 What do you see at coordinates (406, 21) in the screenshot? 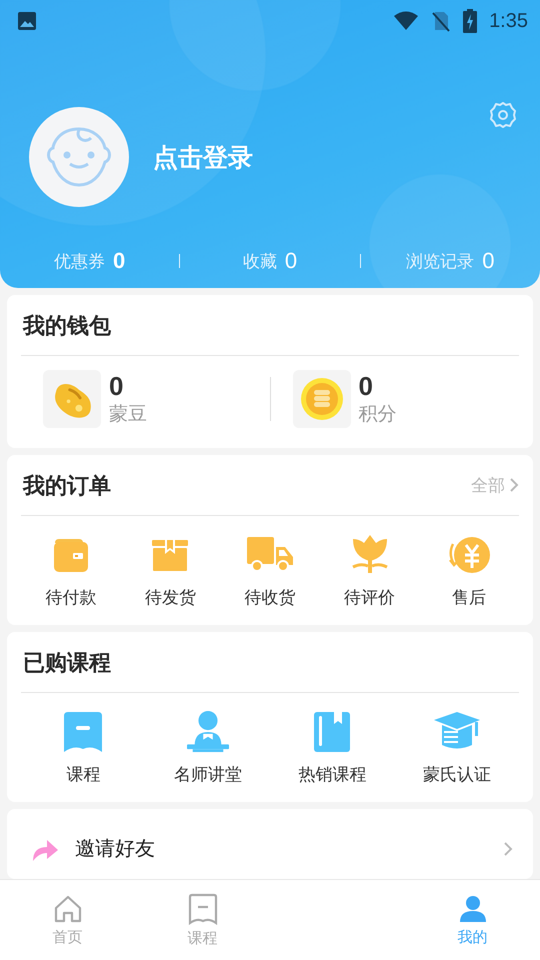
I see `wifi-icon` at bounding box center [406, 21].